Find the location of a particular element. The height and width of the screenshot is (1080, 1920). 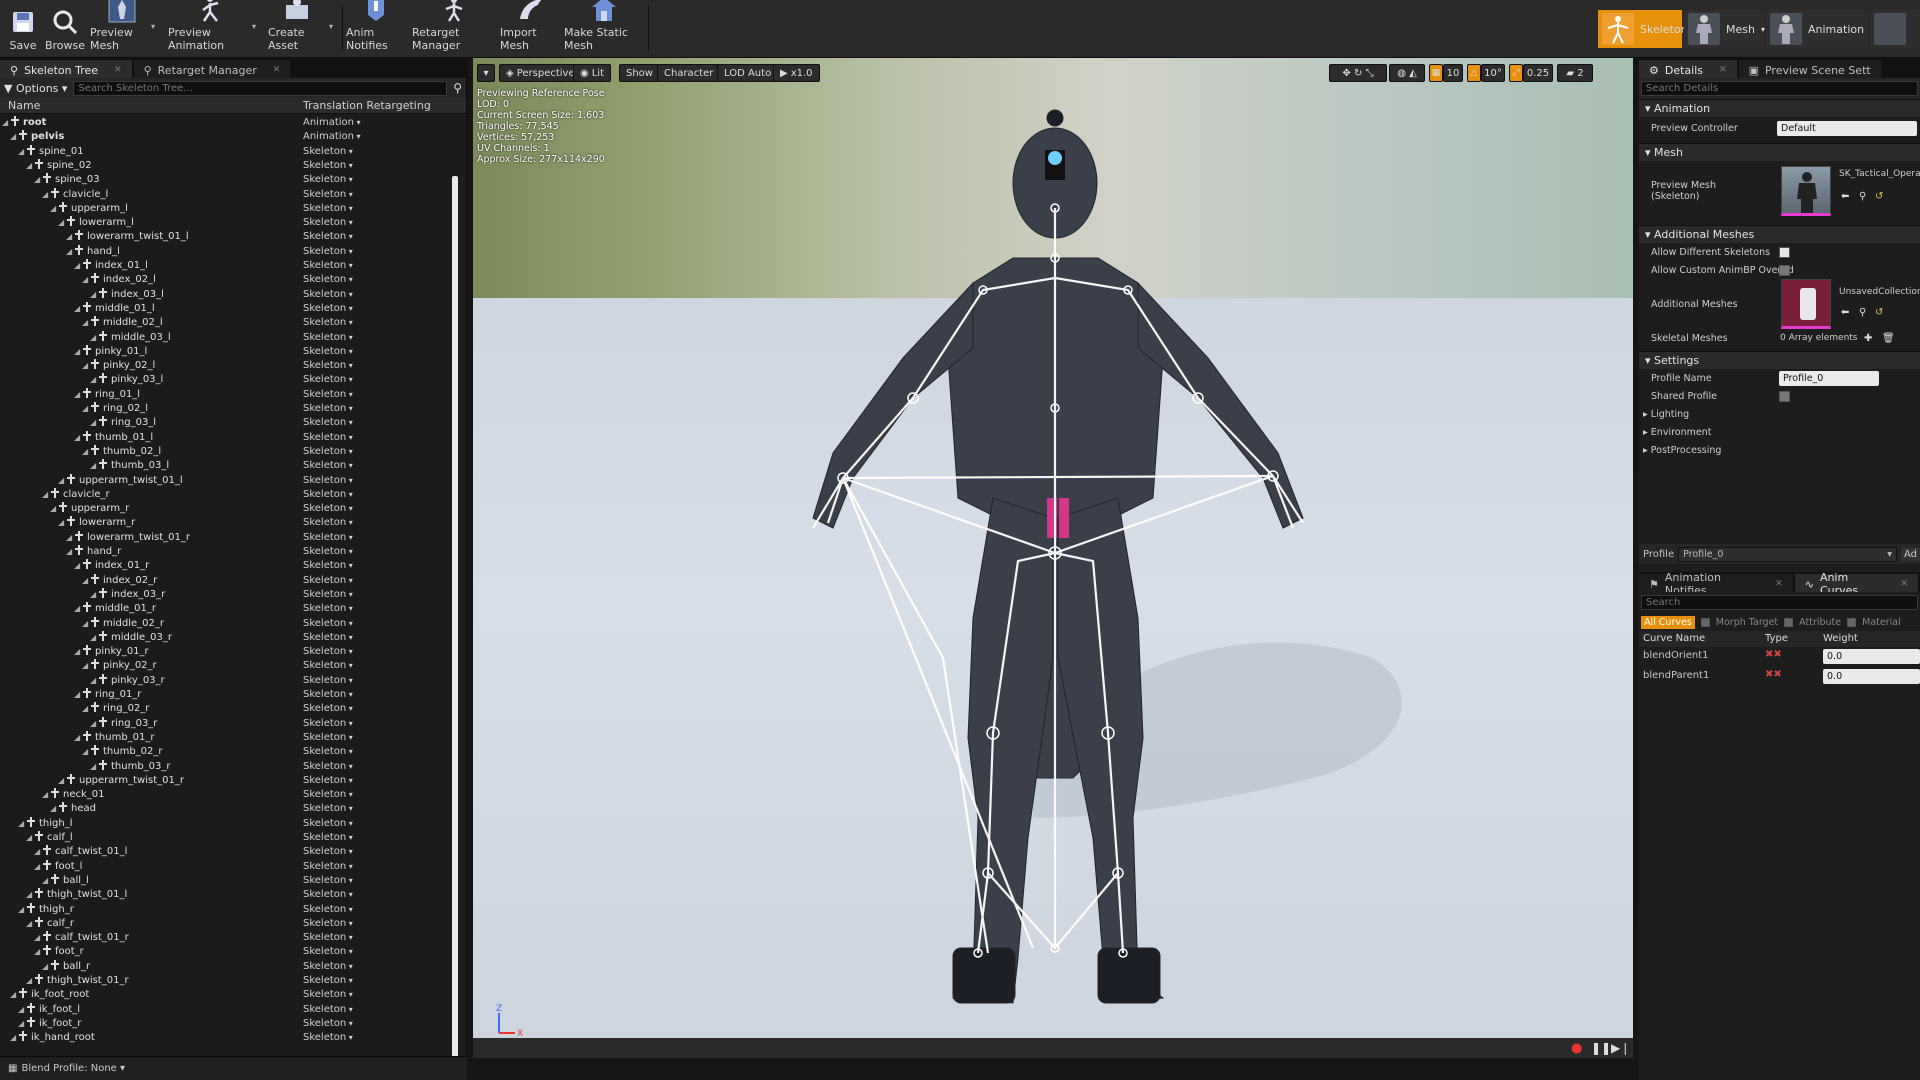

tree-row: ◢ thumb_03_l Skeleton is located at coordinates (227, 466).